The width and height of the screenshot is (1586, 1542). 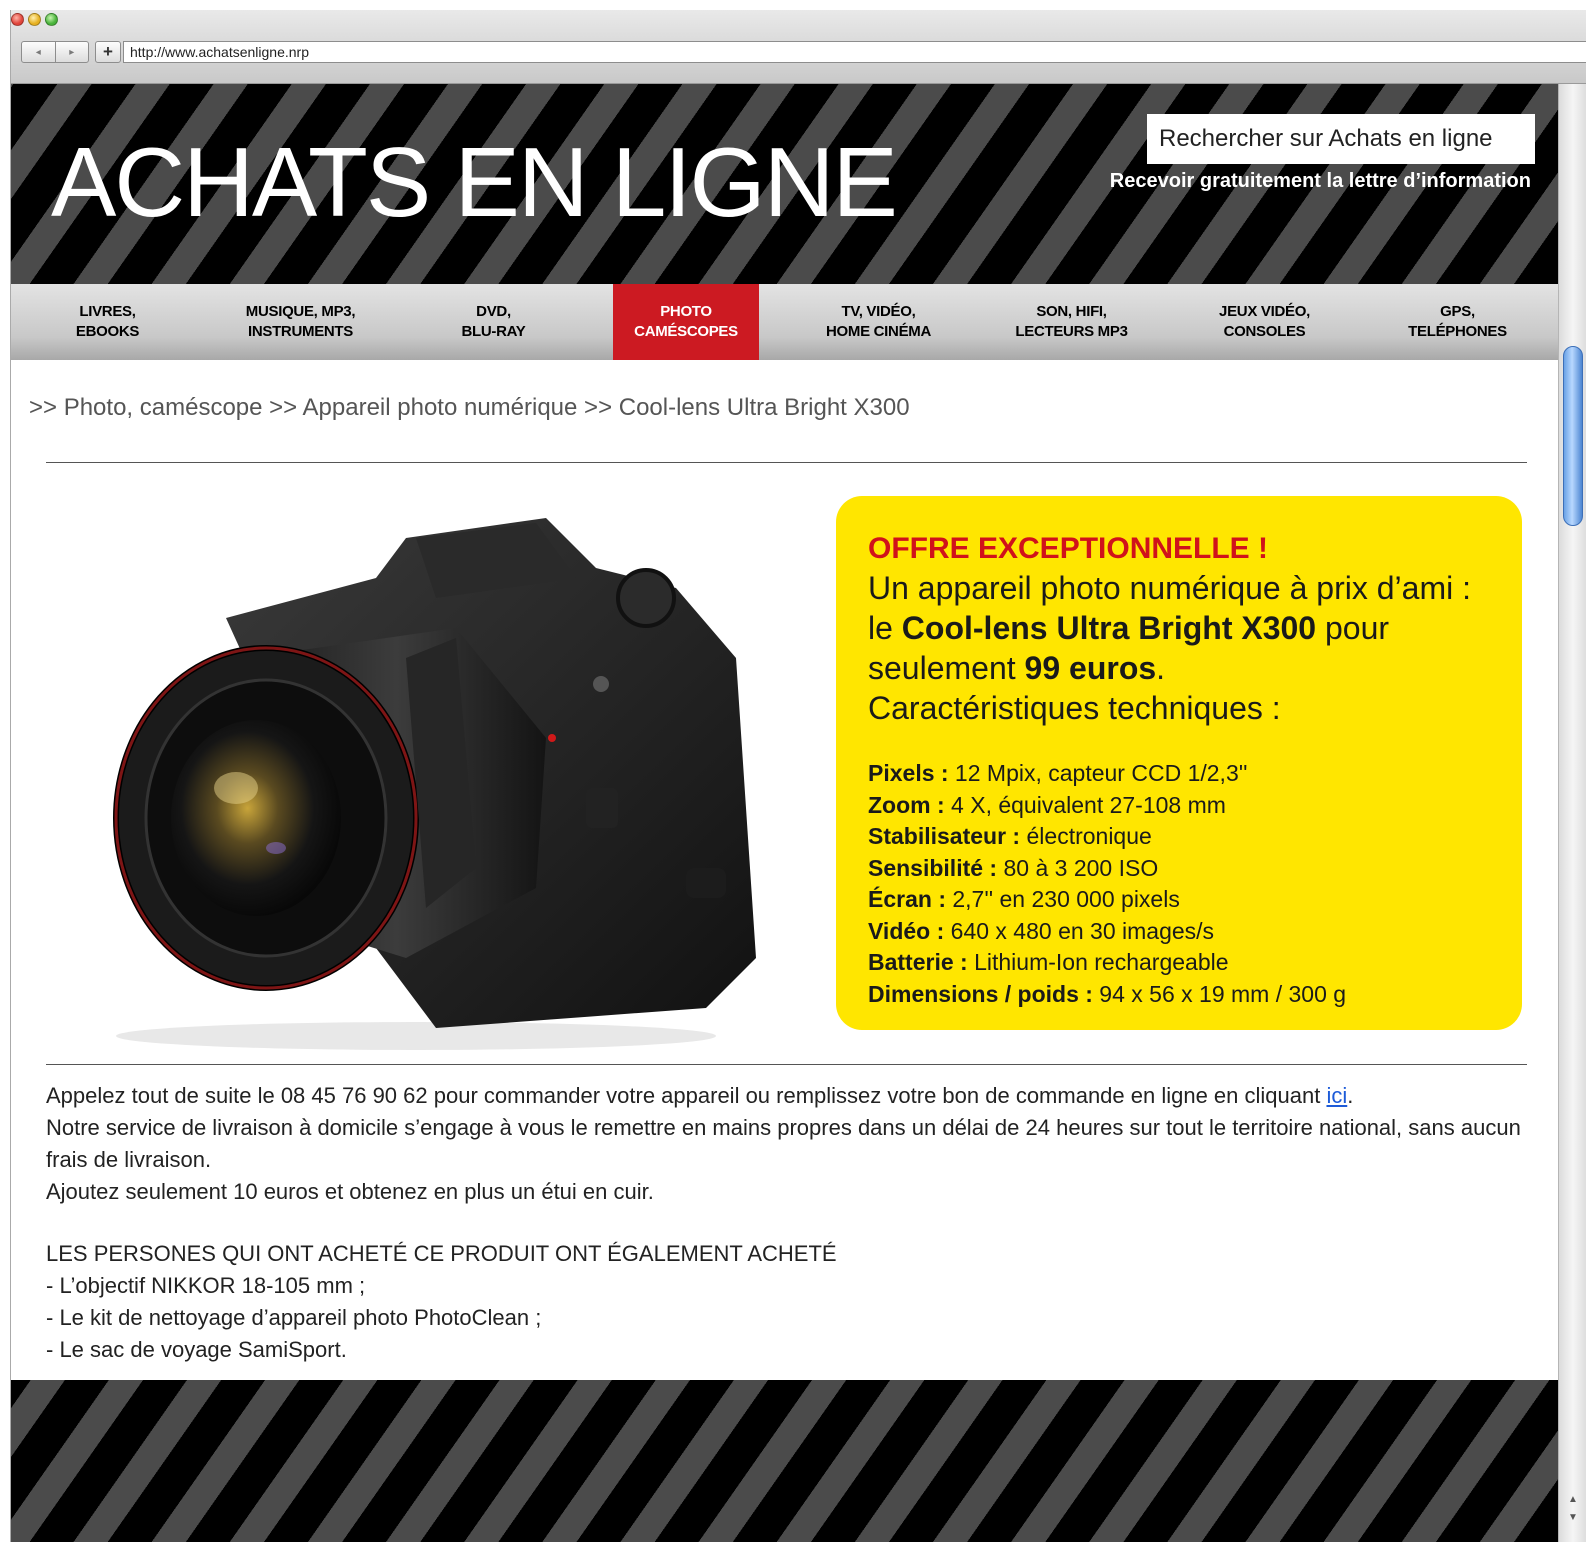 What do you see at coordinates (71, 52) in the screenshot?
I see `forward-arrow-icon: ▸` at bounding box center [71, 52].